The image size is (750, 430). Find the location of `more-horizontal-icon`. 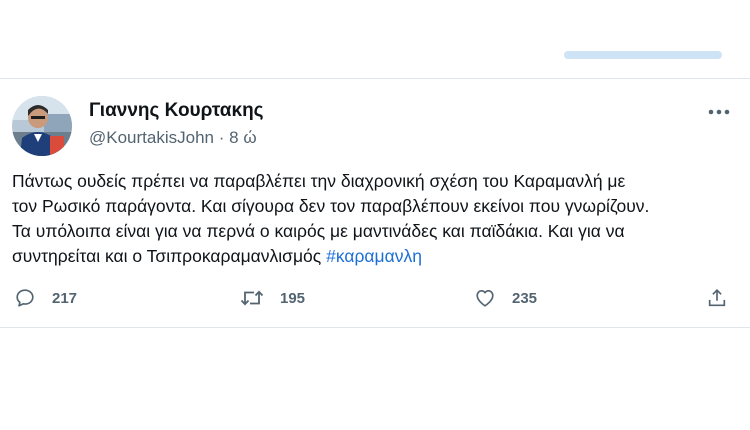

more-horizontal-icon is located at coordinates (719, 112).